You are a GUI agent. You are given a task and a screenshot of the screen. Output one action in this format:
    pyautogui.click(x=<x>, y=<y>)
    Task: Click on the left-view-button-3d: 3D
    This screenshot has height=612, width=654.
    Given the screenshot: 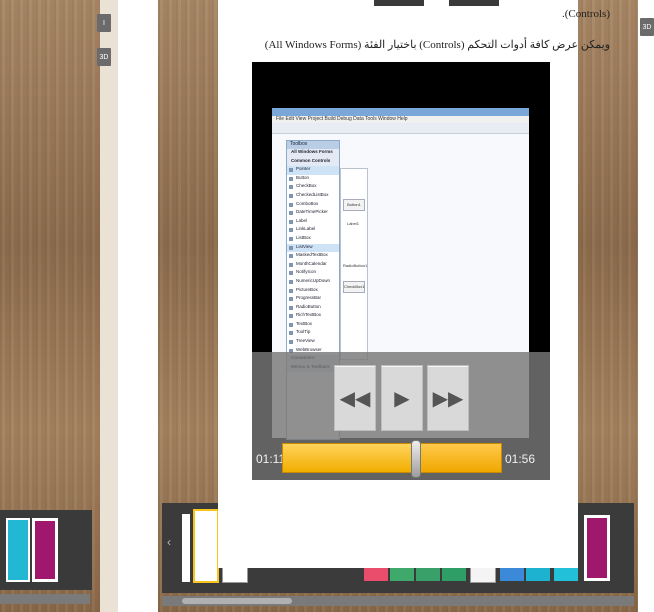 What is the action you would take?
    pyautogui.click(x=104, y=57)
    